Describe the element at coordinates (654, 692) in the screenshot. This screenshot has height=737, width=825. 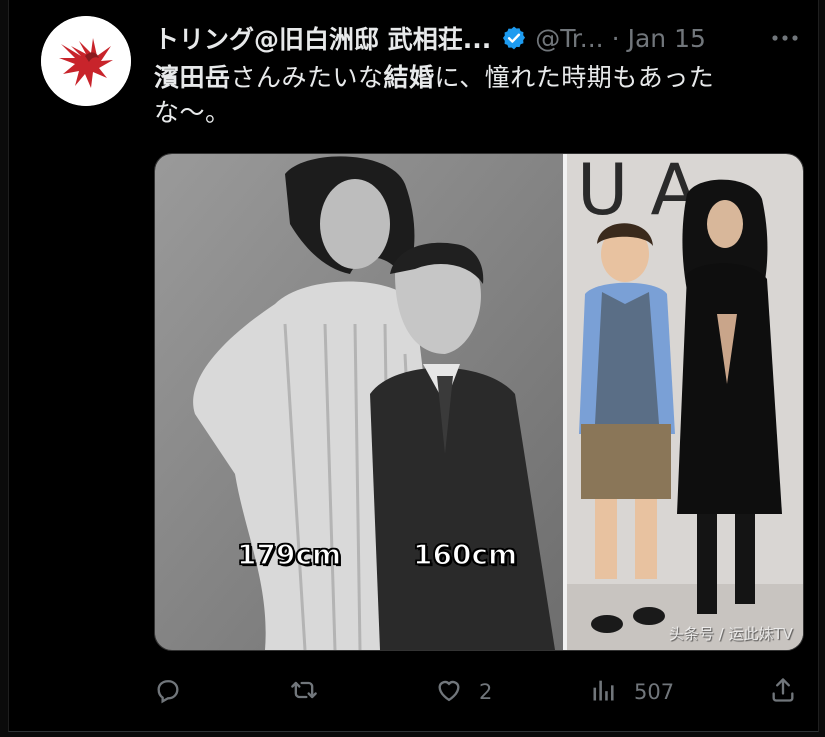
I see `views-count: 507` at that location.